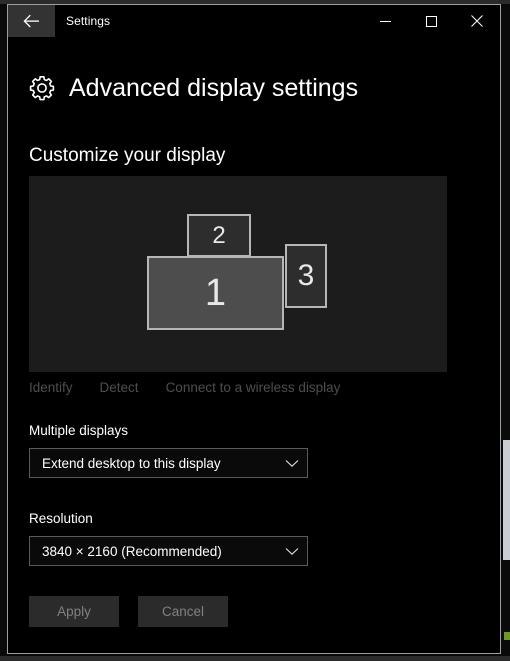  Describe the element at coordinates (127, 155) in the screenshot. I see `section-title: Customize your display` at that location.